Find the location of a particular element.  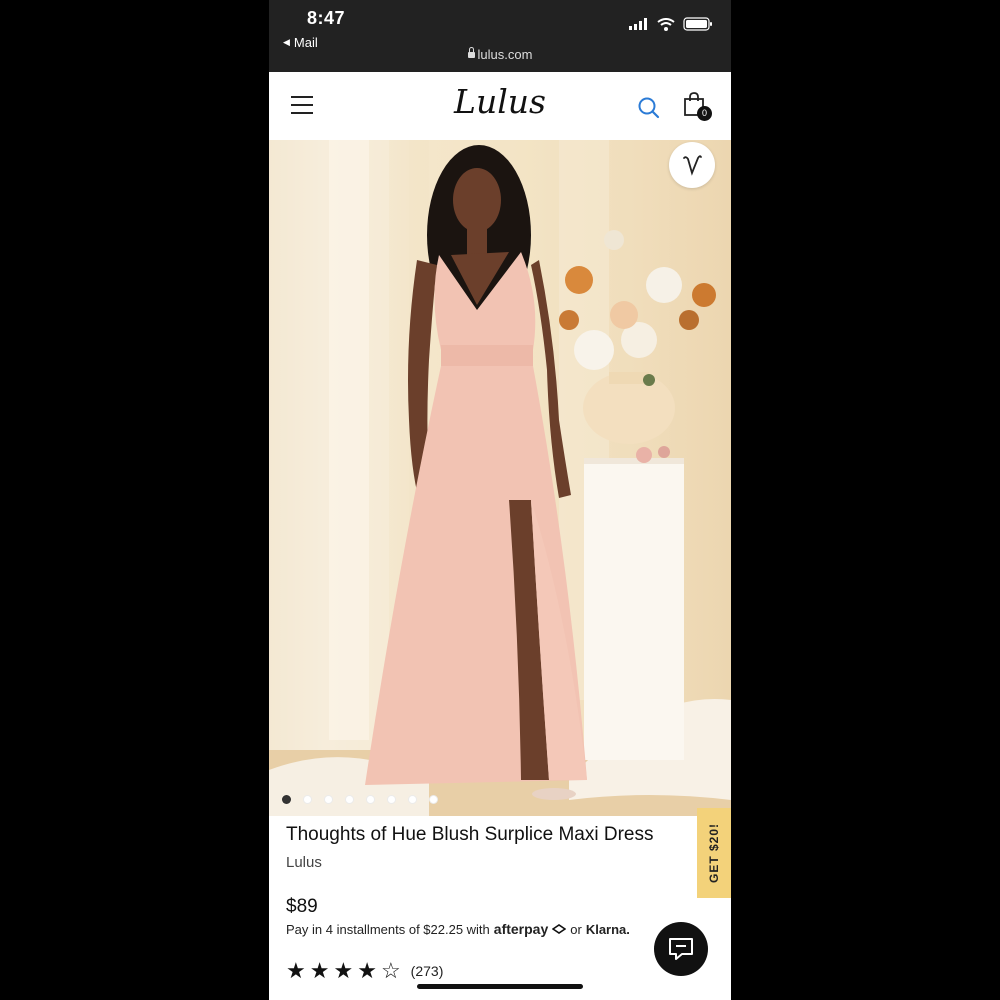

address-bar: lulus.com is located at coordinates (500, 54).